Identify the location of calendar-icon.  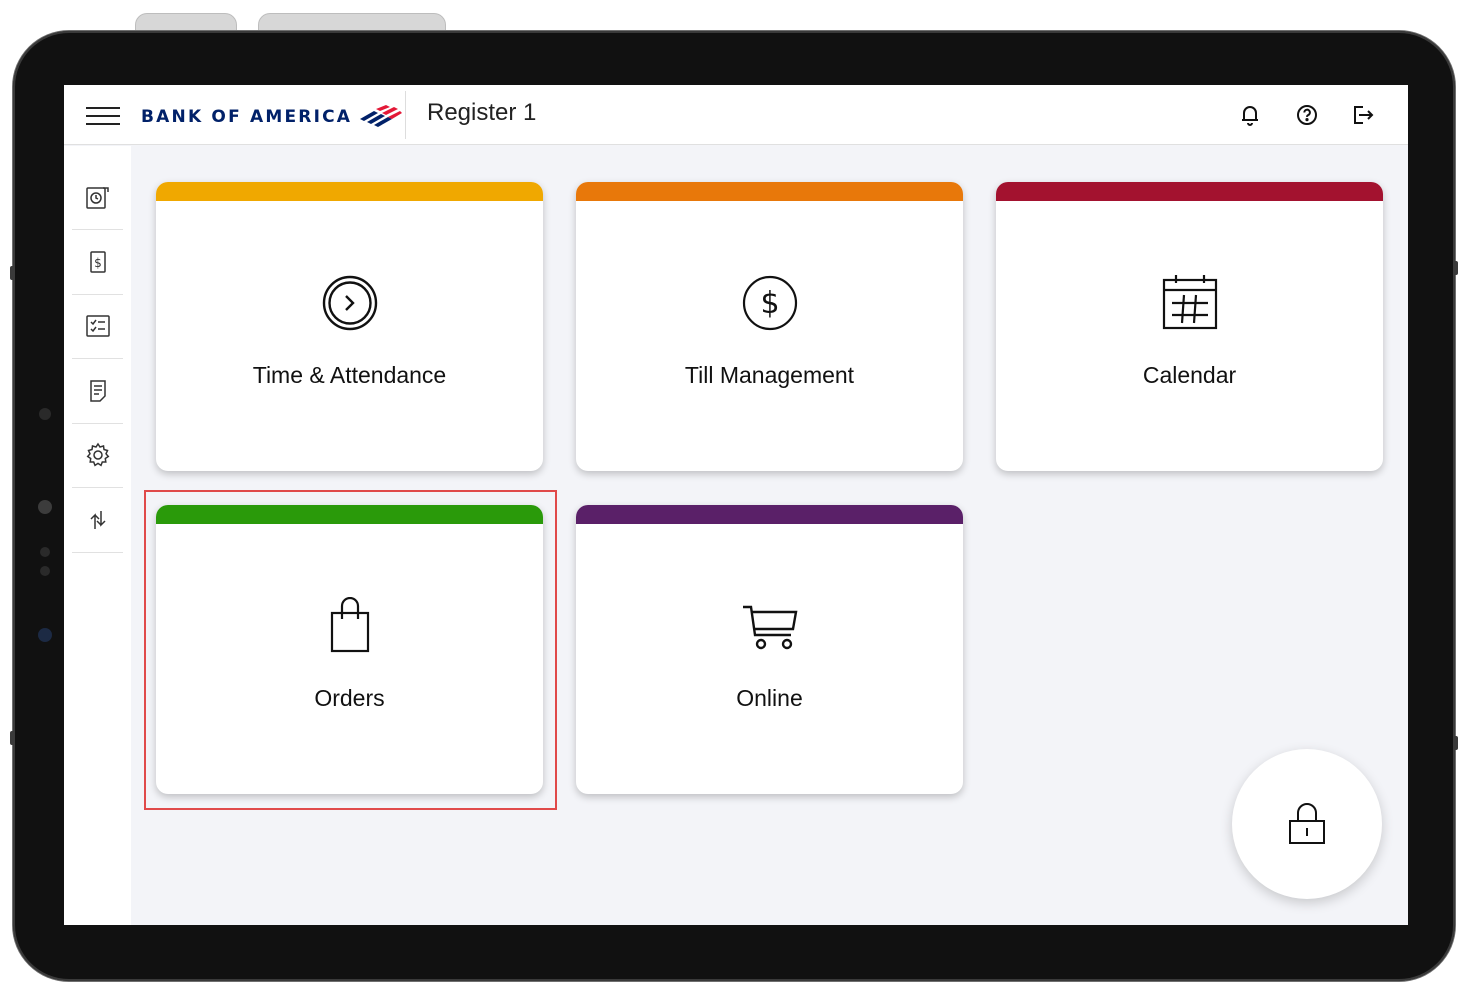
(1189, 302).